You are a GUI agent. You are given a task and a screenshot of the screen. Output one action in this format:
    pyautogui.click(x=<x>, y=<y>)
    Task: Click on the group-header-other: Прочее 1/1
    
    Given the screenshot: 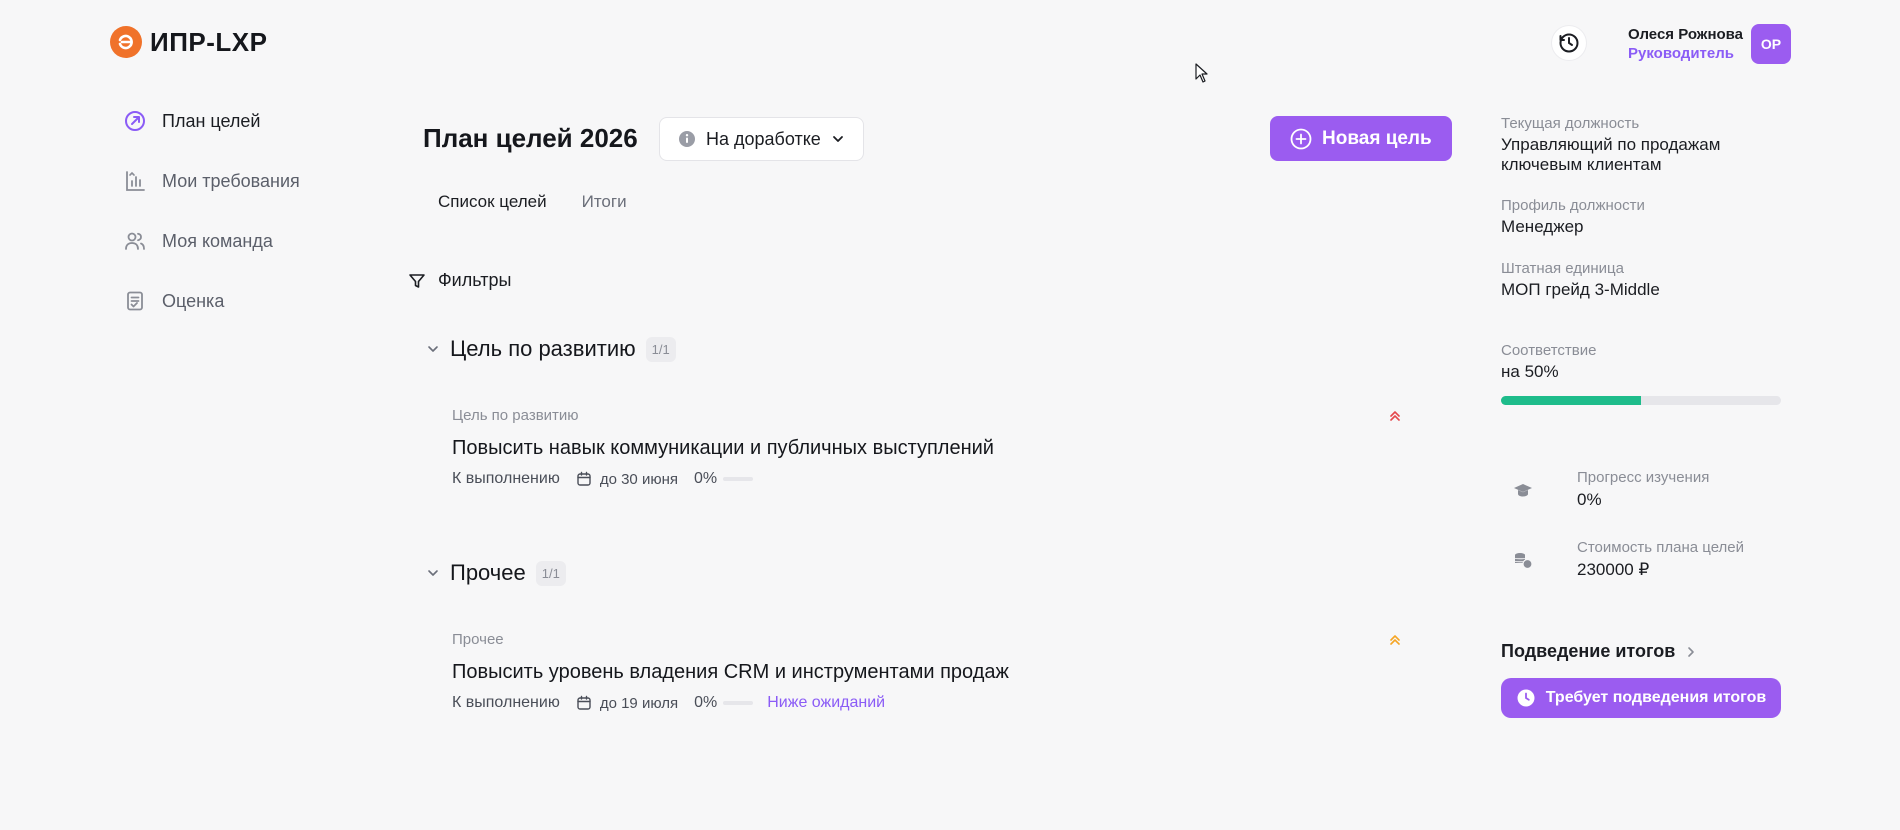 What is the action you would take?
    pyautogui.click(x=496, y=573)
    